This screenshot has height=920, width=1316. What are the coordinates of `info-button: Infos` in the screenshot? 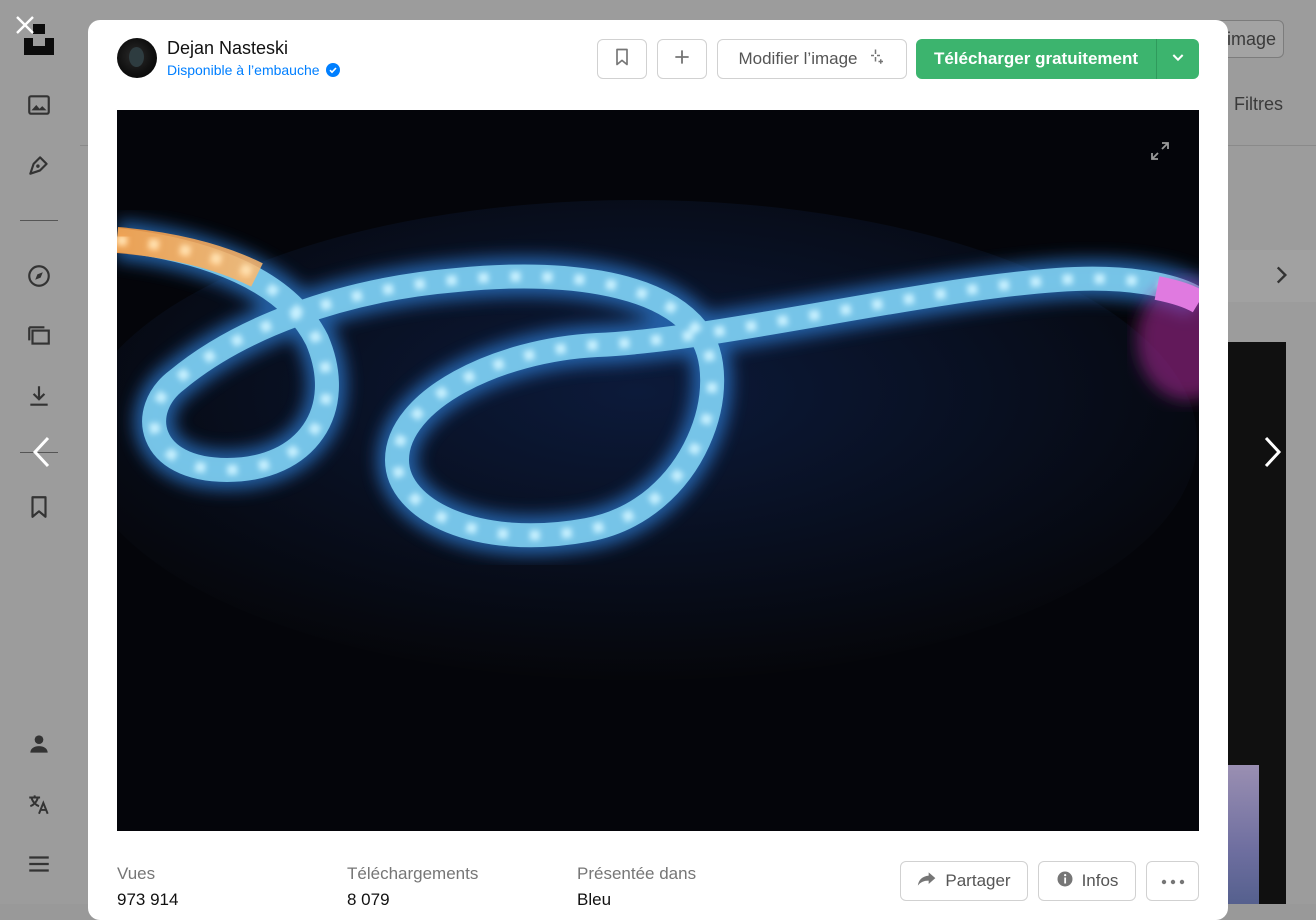 It's located at (1087, 881).